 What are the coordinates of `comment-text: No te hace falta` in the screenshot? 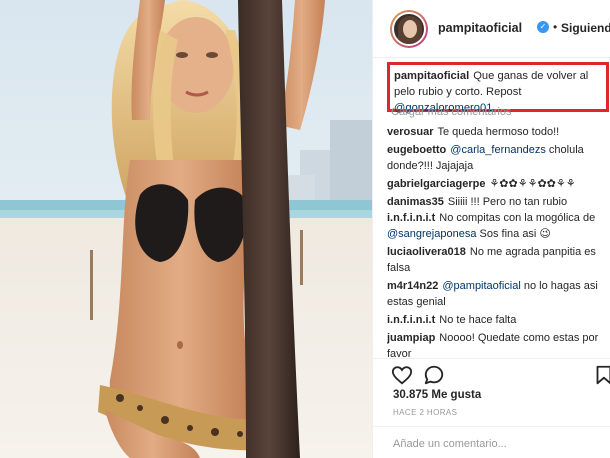 It's located at (478, 320).